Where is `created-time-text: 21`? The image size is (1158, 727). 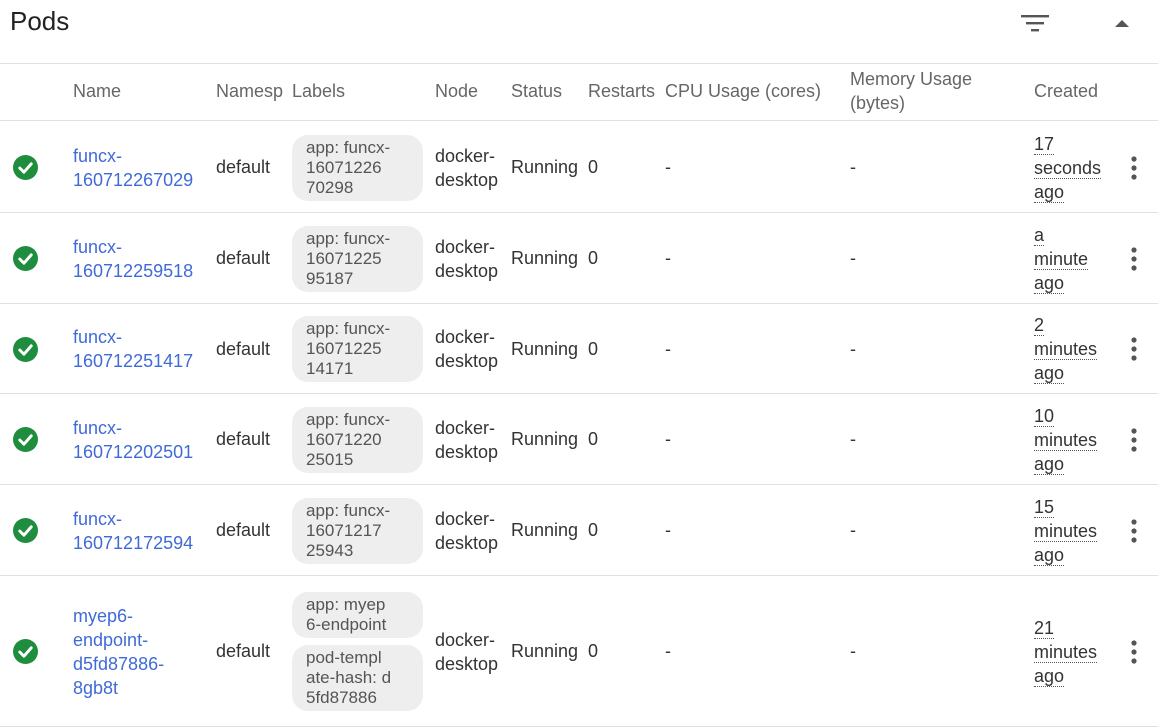
created-time-text: 21 is located at coordinates (1044, 628).